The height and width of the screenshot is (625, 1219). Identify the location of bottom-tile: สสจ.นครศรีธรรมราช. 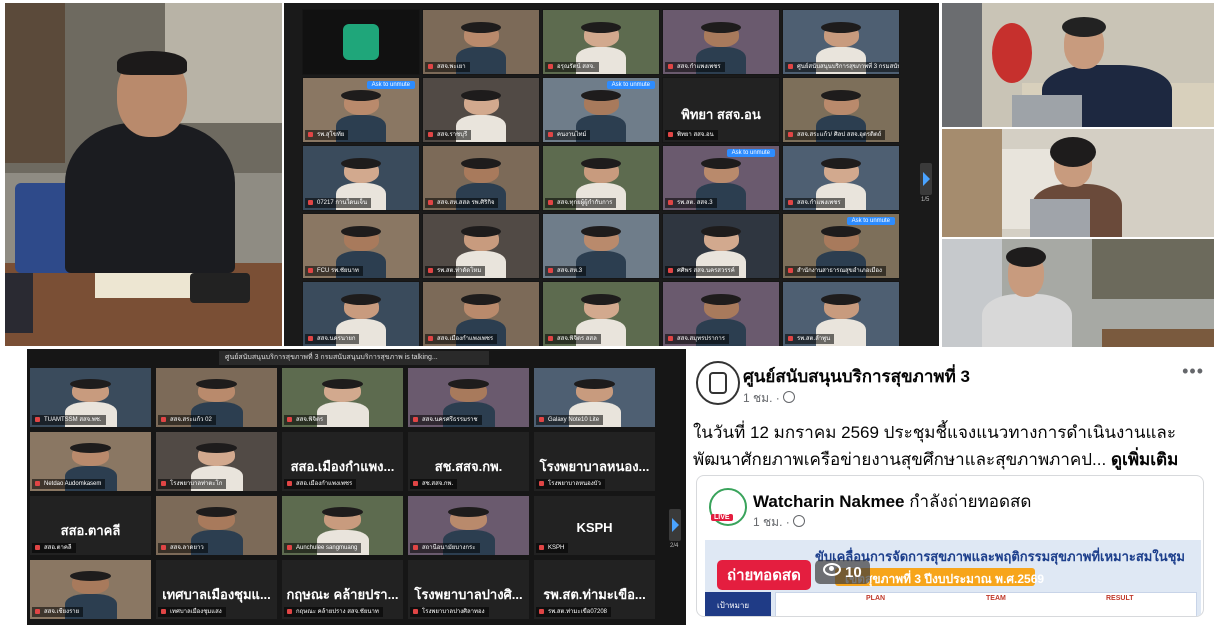
(468, 397).